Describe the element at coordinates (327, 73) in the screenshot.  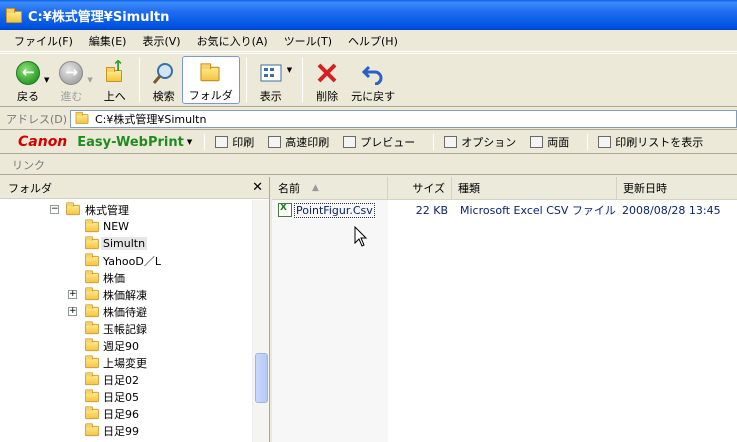
I see `delete-x-icon` at that location.